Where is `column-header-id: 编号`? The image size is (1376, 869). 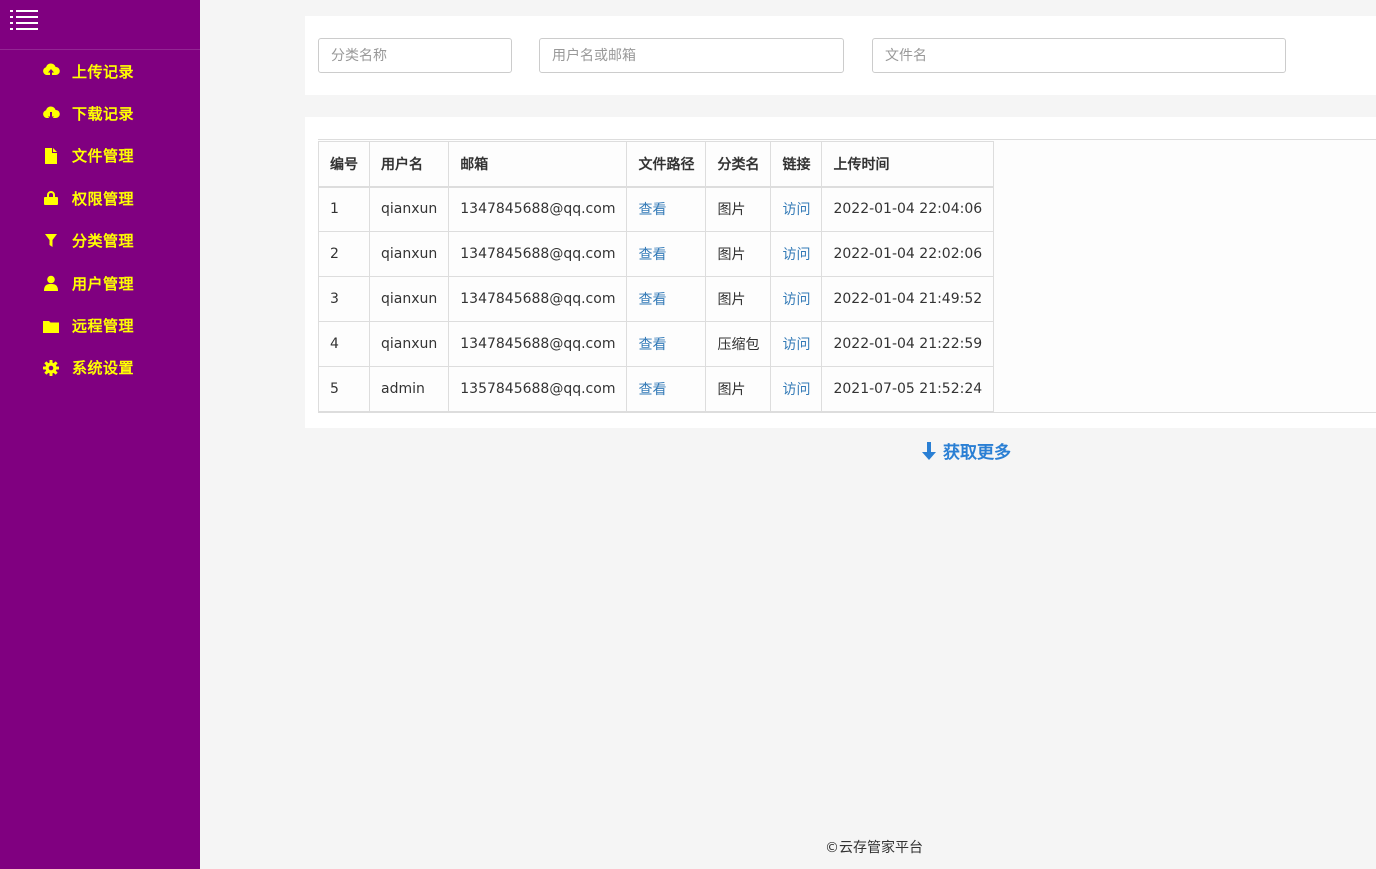
column-header-id: 编号 is located at coordinates (344, 164).